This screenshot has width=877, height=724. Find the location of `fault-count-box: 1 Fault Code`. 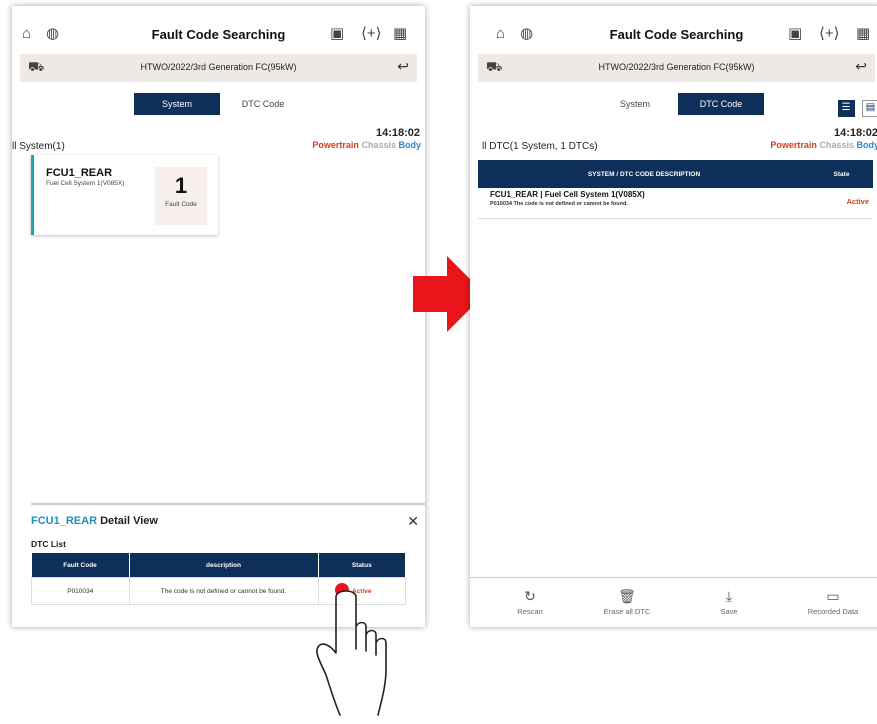

fault-count-box: 1 Fault Code is located at coordinates (181, 196).